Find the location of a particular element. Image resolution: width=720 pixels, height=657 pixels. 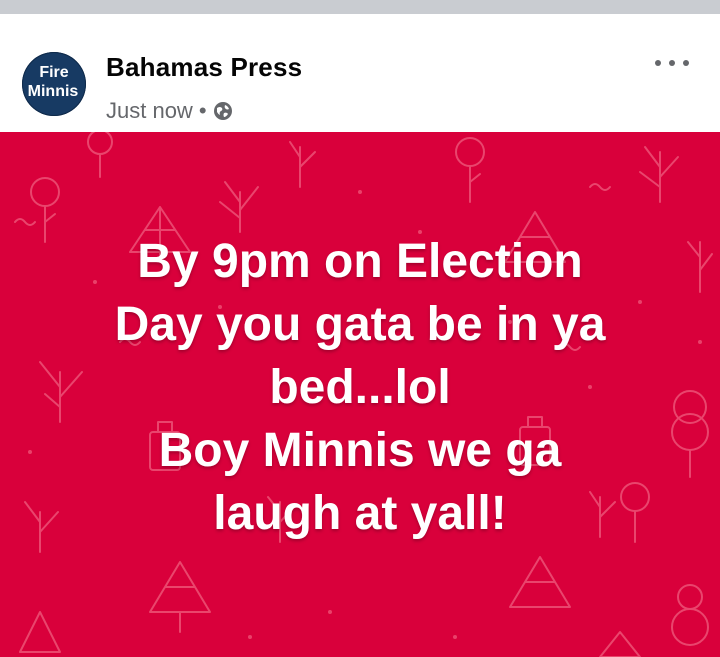

post-line-2: Day you gata be in ya is located at coordinates (360, 324).